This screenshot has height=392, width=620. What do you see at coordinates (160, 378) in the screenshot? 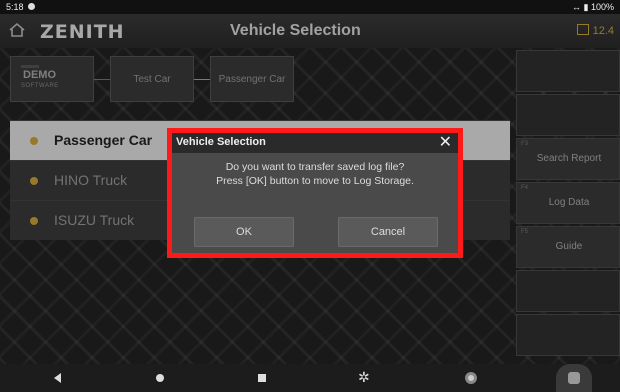
I see `home-nav-icon` at bounding box center [160, 378].